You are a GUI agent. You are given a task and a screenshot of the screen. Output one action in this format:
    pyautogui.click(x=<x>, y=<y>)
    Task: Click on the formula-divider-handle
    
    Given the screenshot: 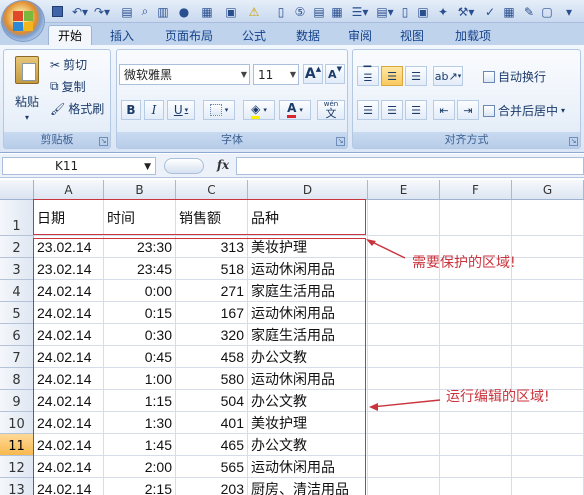 What is the action you would take?
    pyautogui.click(x=184, y=166)
    